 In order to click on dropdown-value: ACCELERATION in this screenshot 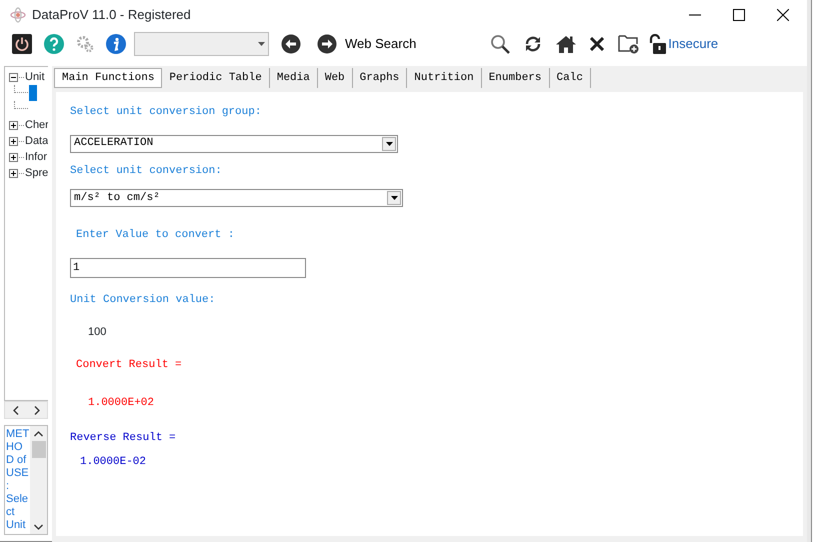, I will do `click(114, 144)`.